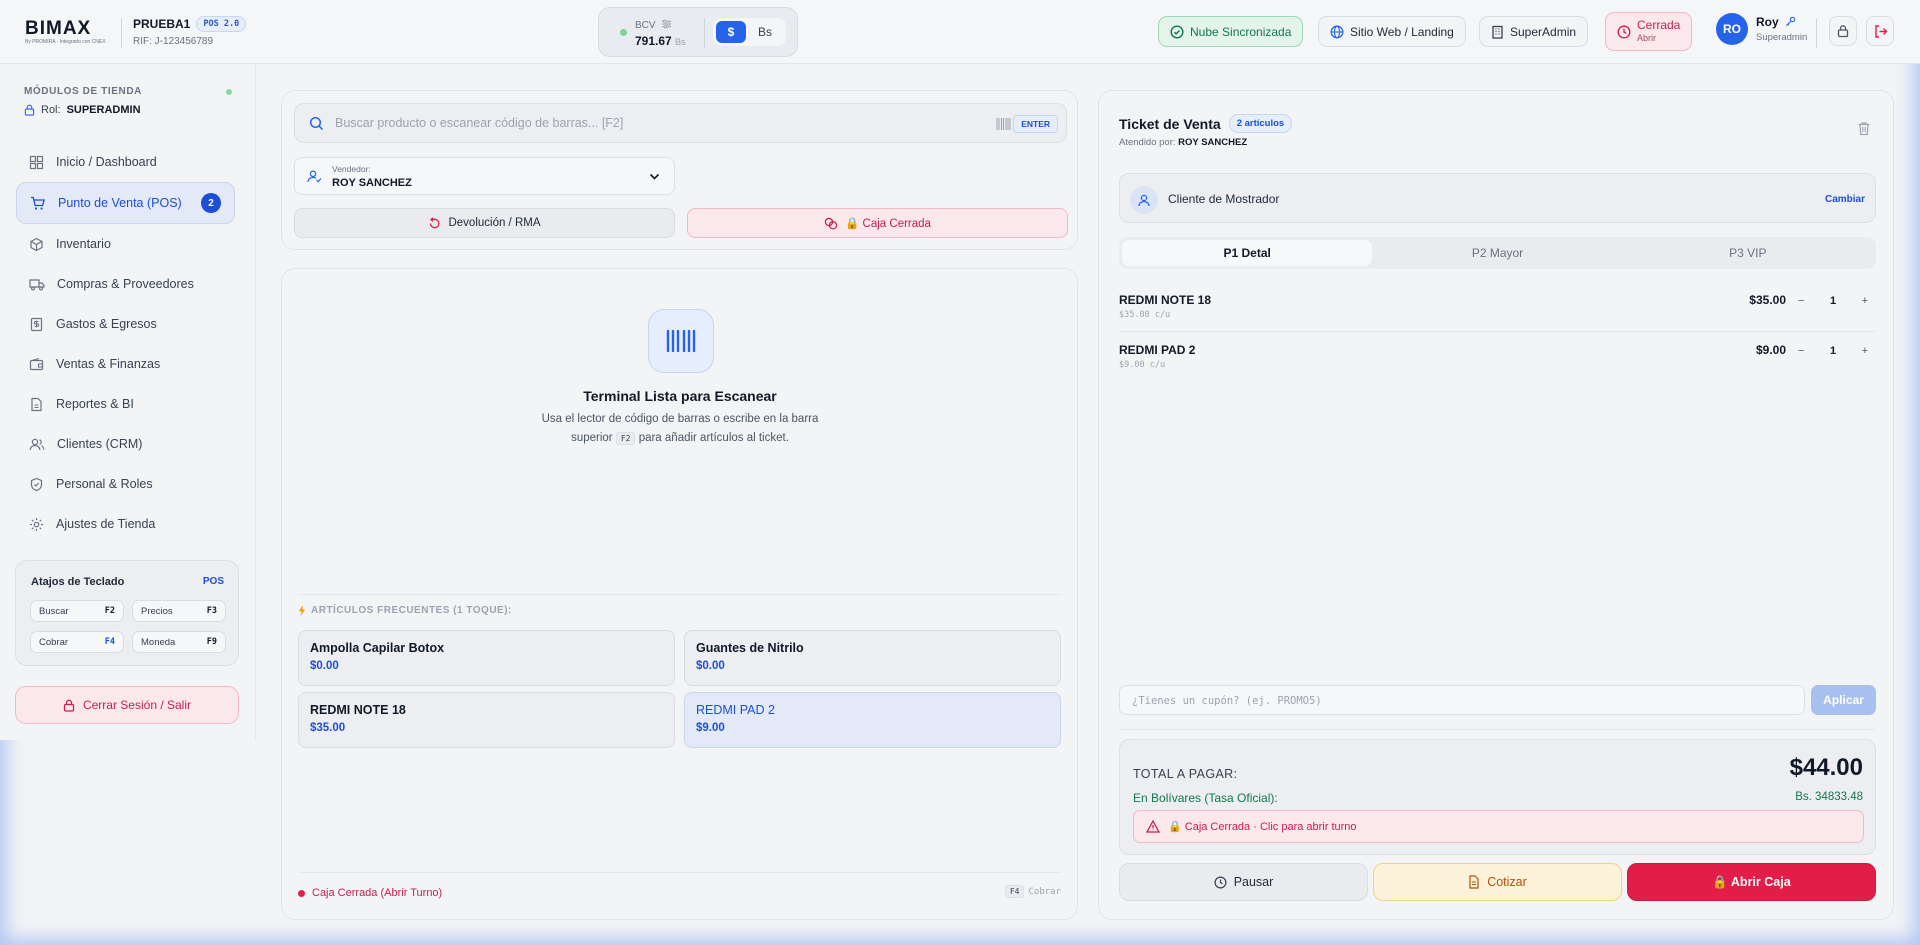 The width and height of the screenshot is (1920, 945). I want to click on register-action-label: Abrir, so click(1647, 37).